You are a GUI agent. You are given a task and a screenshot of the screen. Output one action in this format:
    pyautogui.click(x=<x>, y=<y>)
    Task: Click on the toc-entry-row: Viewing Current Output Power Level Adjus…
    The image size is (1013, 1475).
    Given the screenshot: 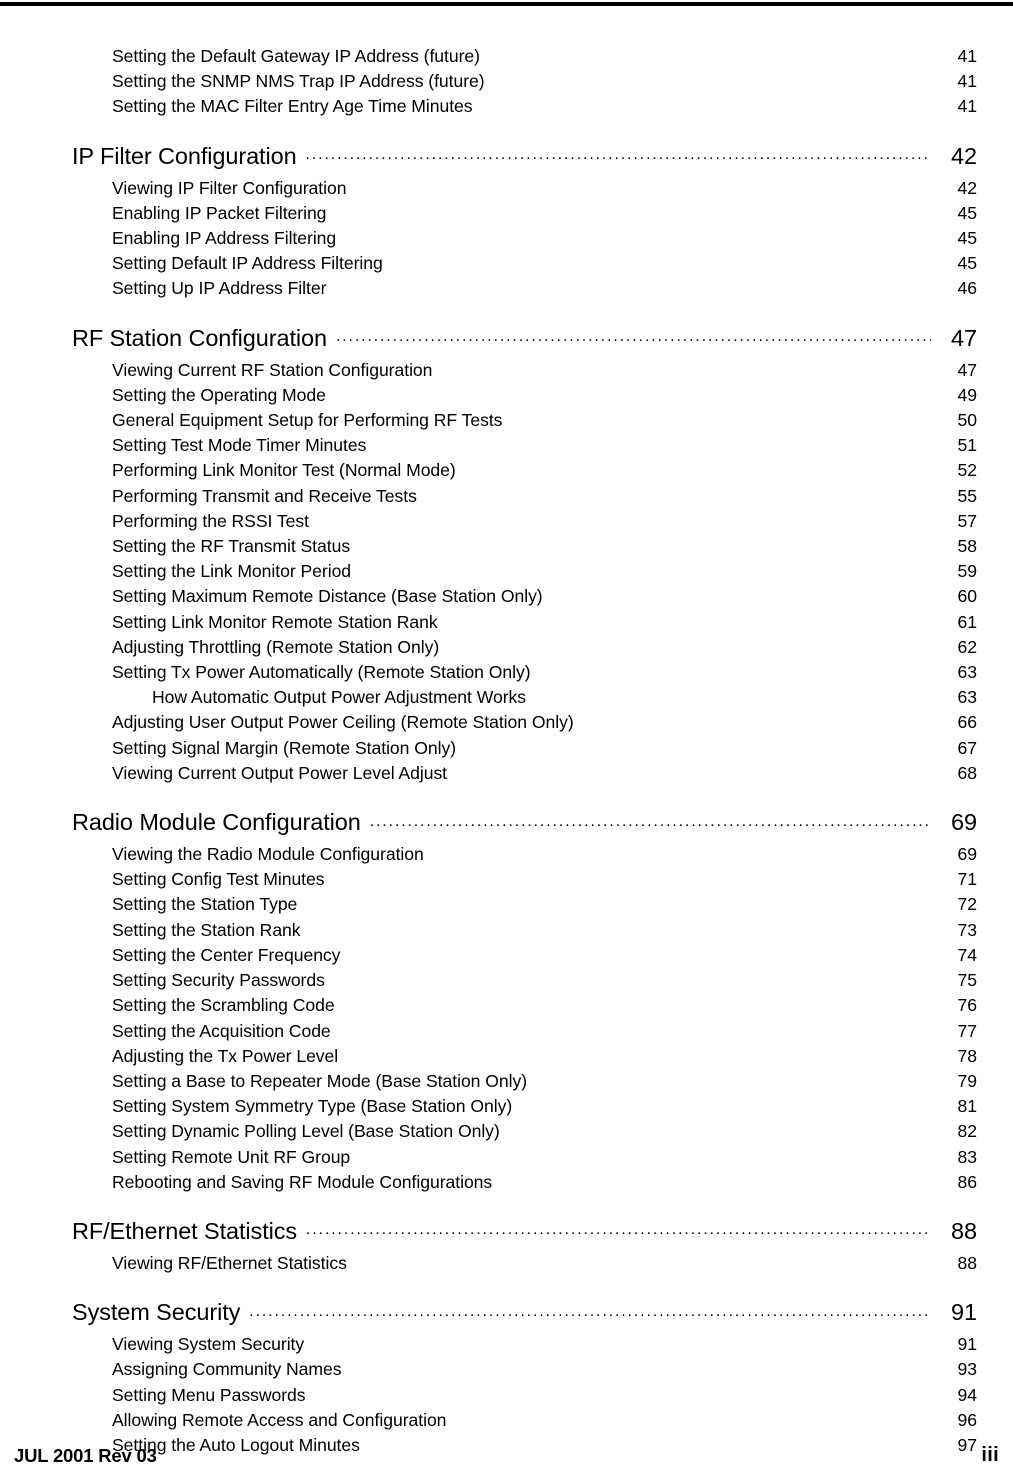 What is the action you would take?
    pyautogui.click(x=506, y=773)
    